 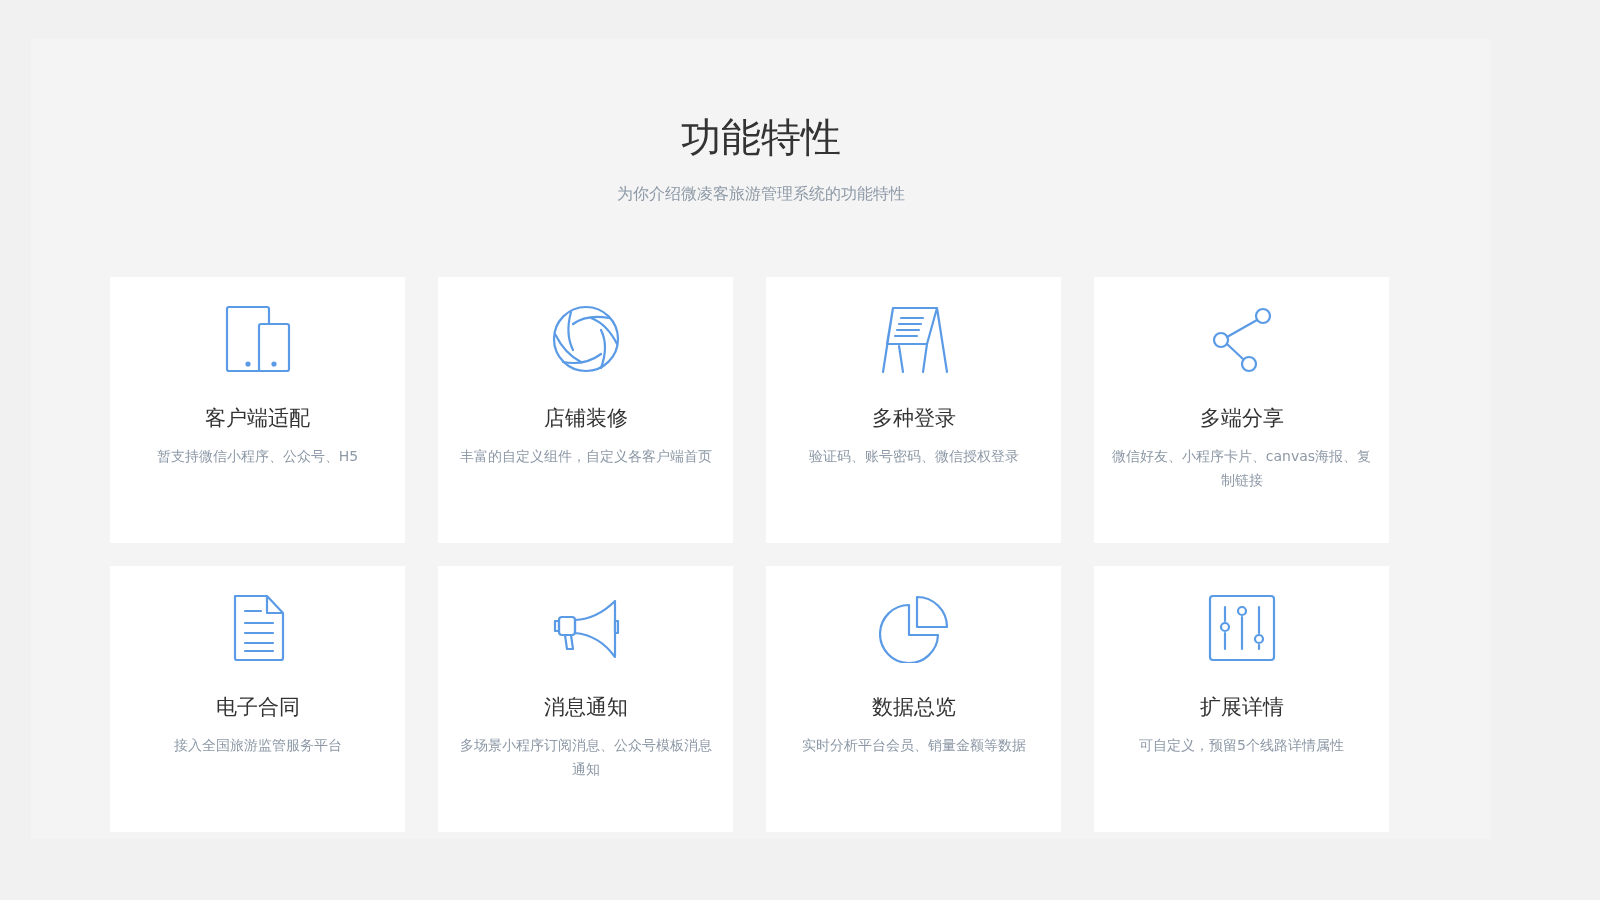 I want to click on section-title: 功能特性, so click(x=760, y=137).